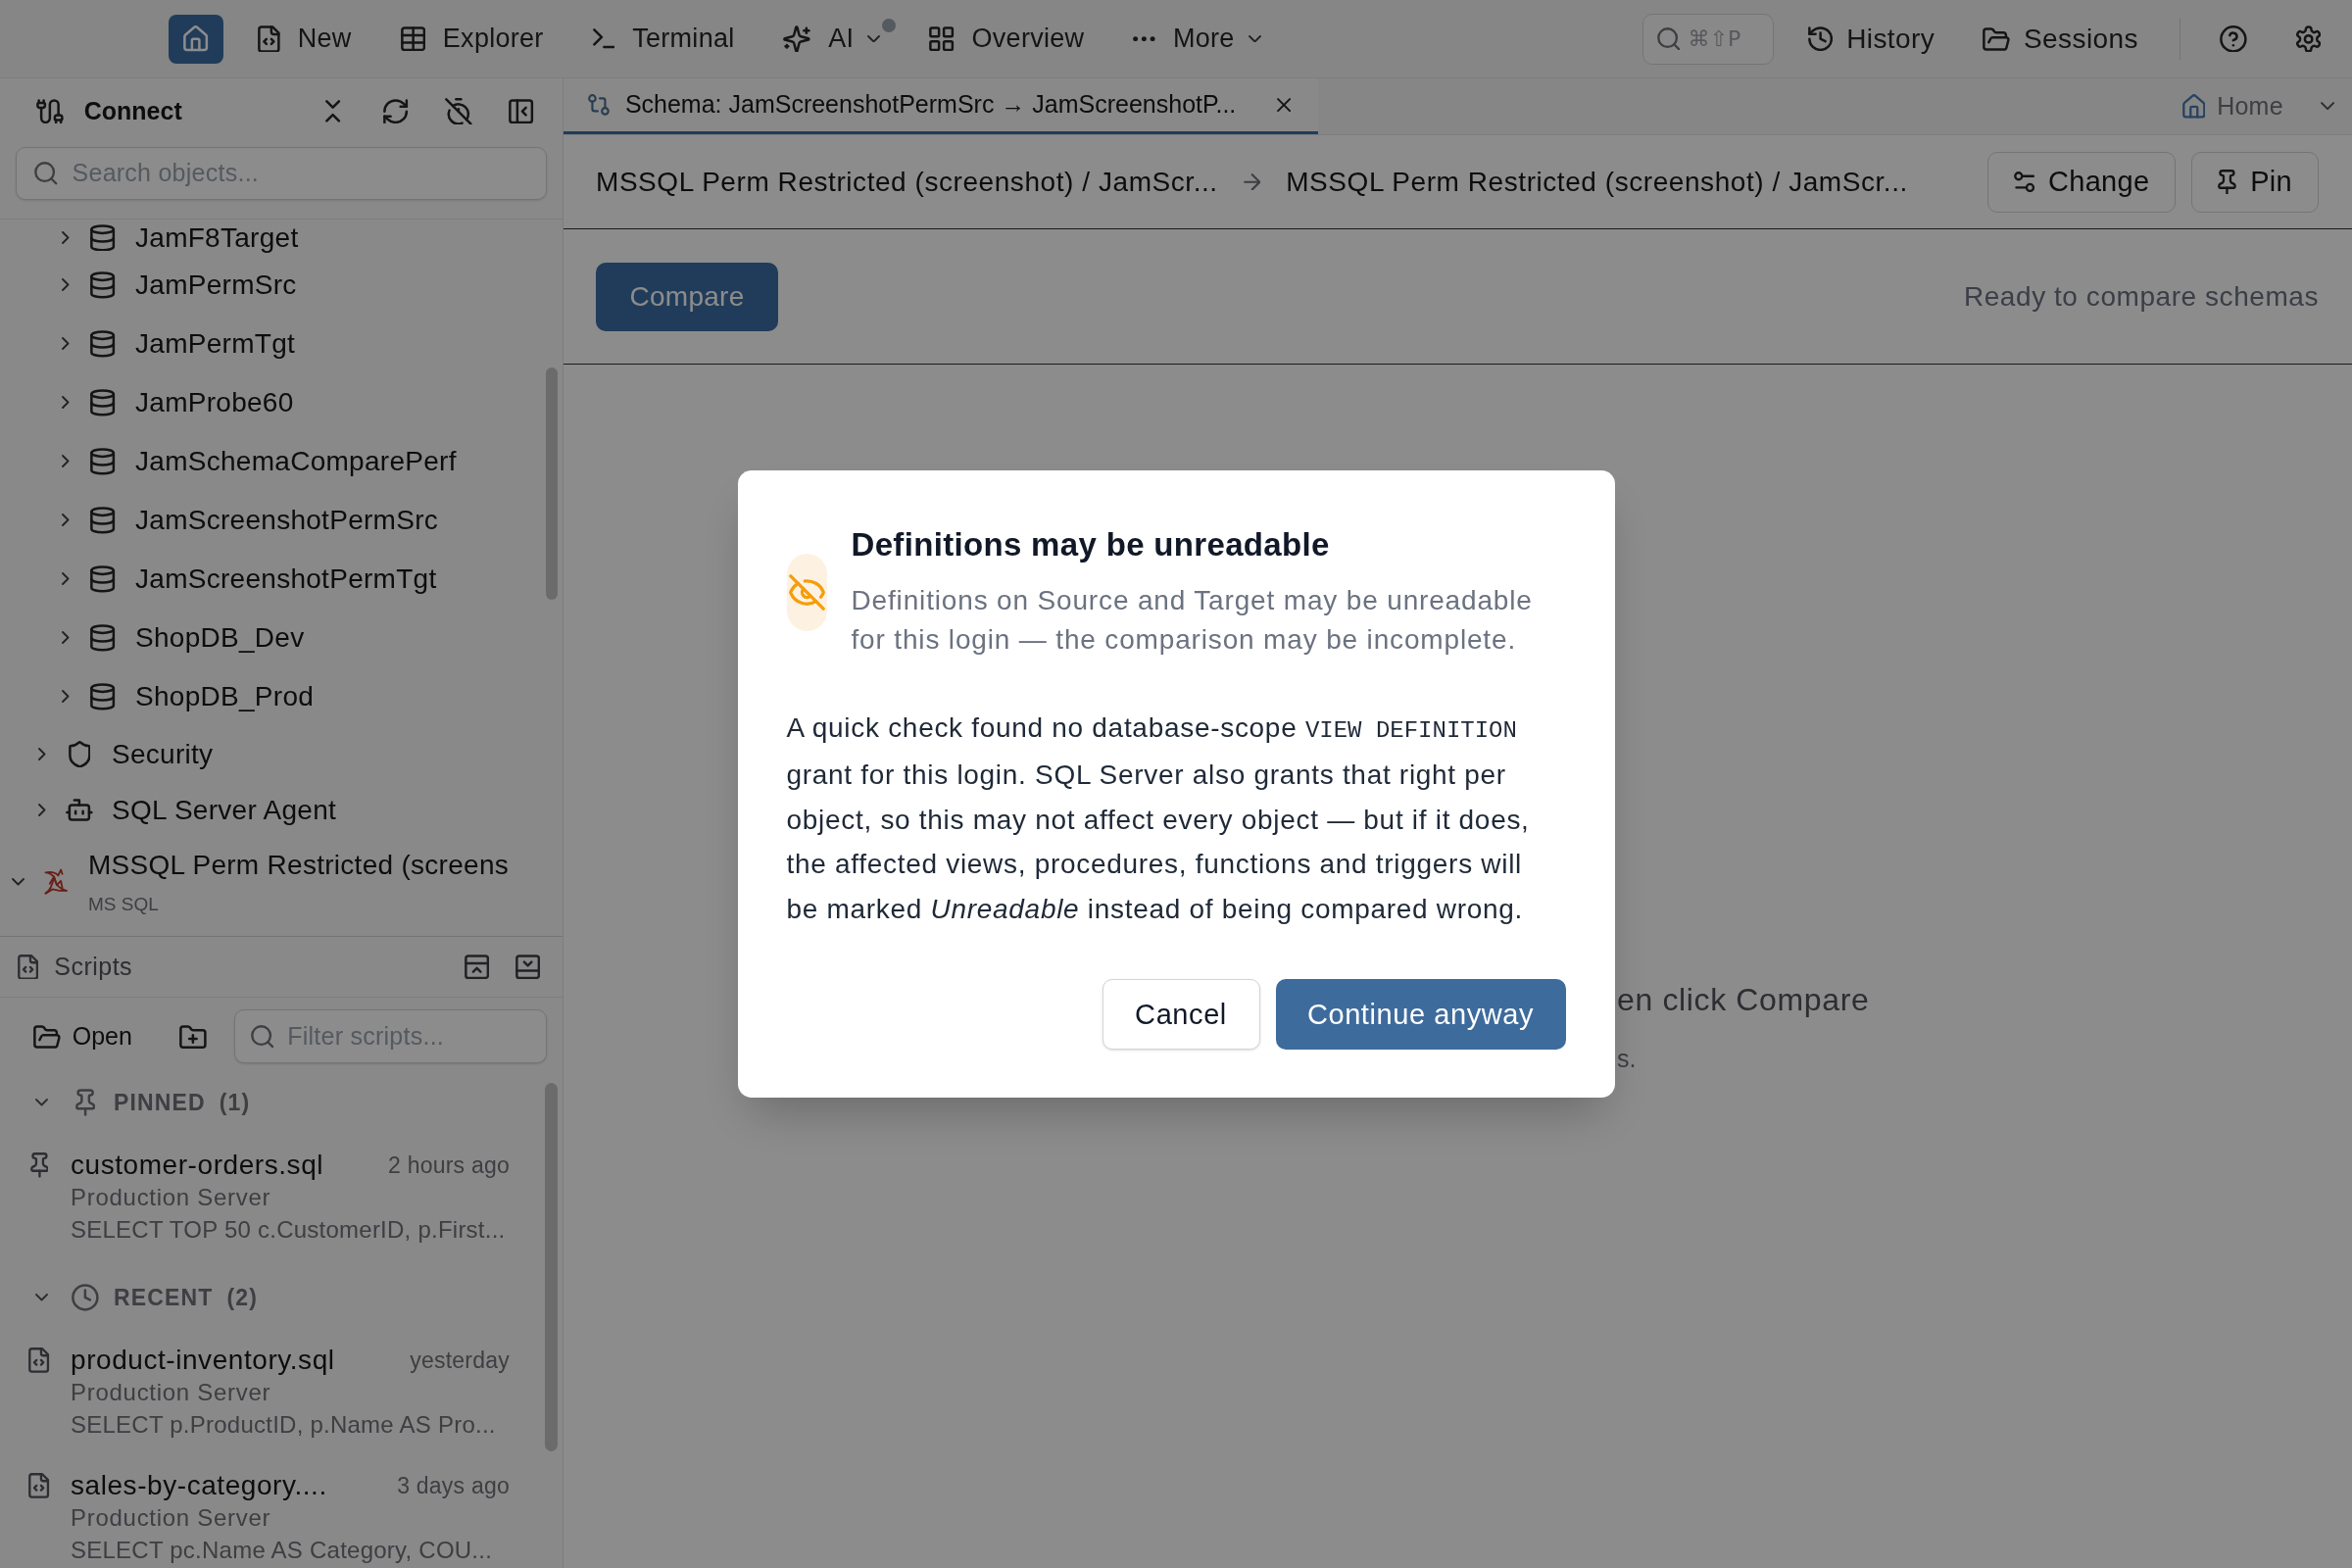  What do you see at coordinates (603, 38) in the screenshot?
I see `terminal-icon` at bounding box center [603, 38].